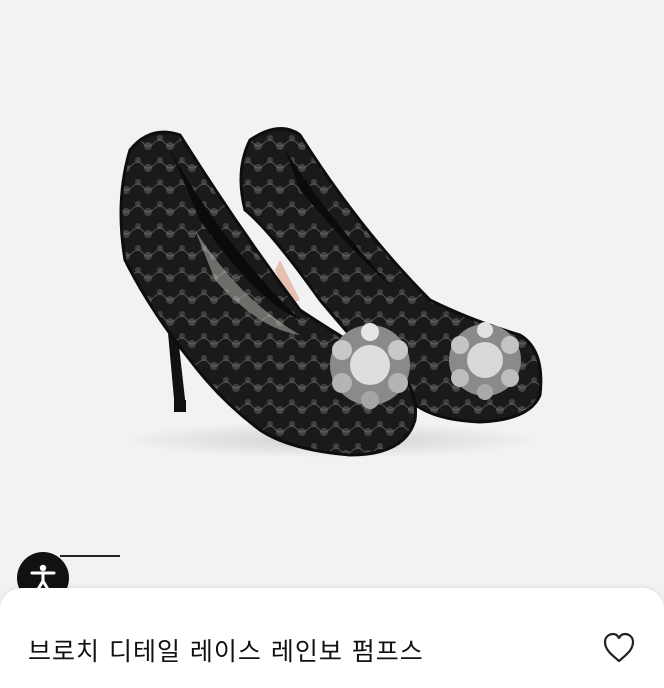 The image size is (664, 688). I want to click on heart-icon, so click(619, 647).